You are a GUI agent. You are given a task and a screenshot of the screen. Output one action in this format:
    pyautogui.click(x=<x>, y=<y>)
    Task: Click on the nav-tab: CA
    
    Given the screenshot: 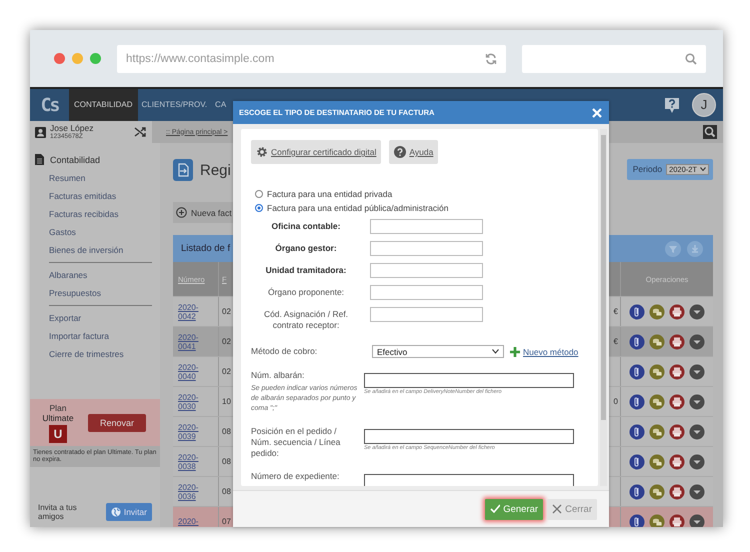 What is the action you would take?
    pyautogui.click(x=220, y=105)
    